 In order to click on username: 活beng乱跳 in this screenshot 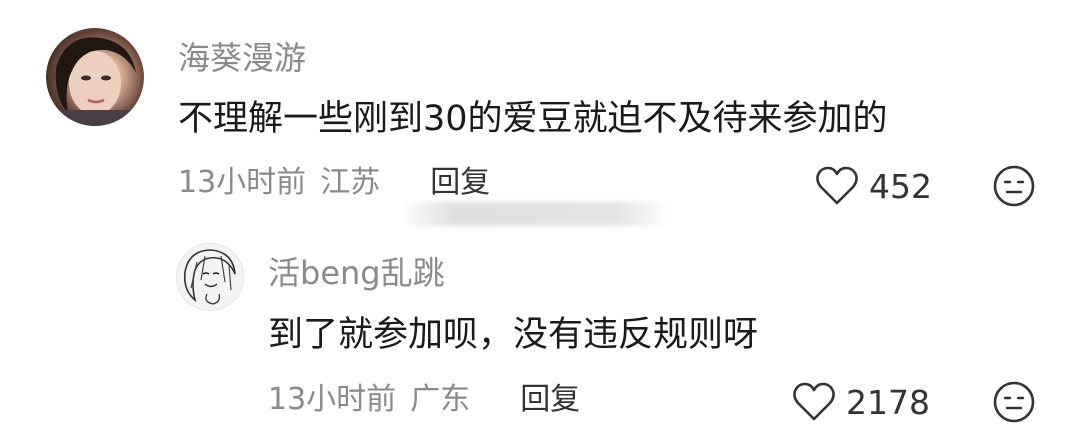, I will do `click(356, 273)`.